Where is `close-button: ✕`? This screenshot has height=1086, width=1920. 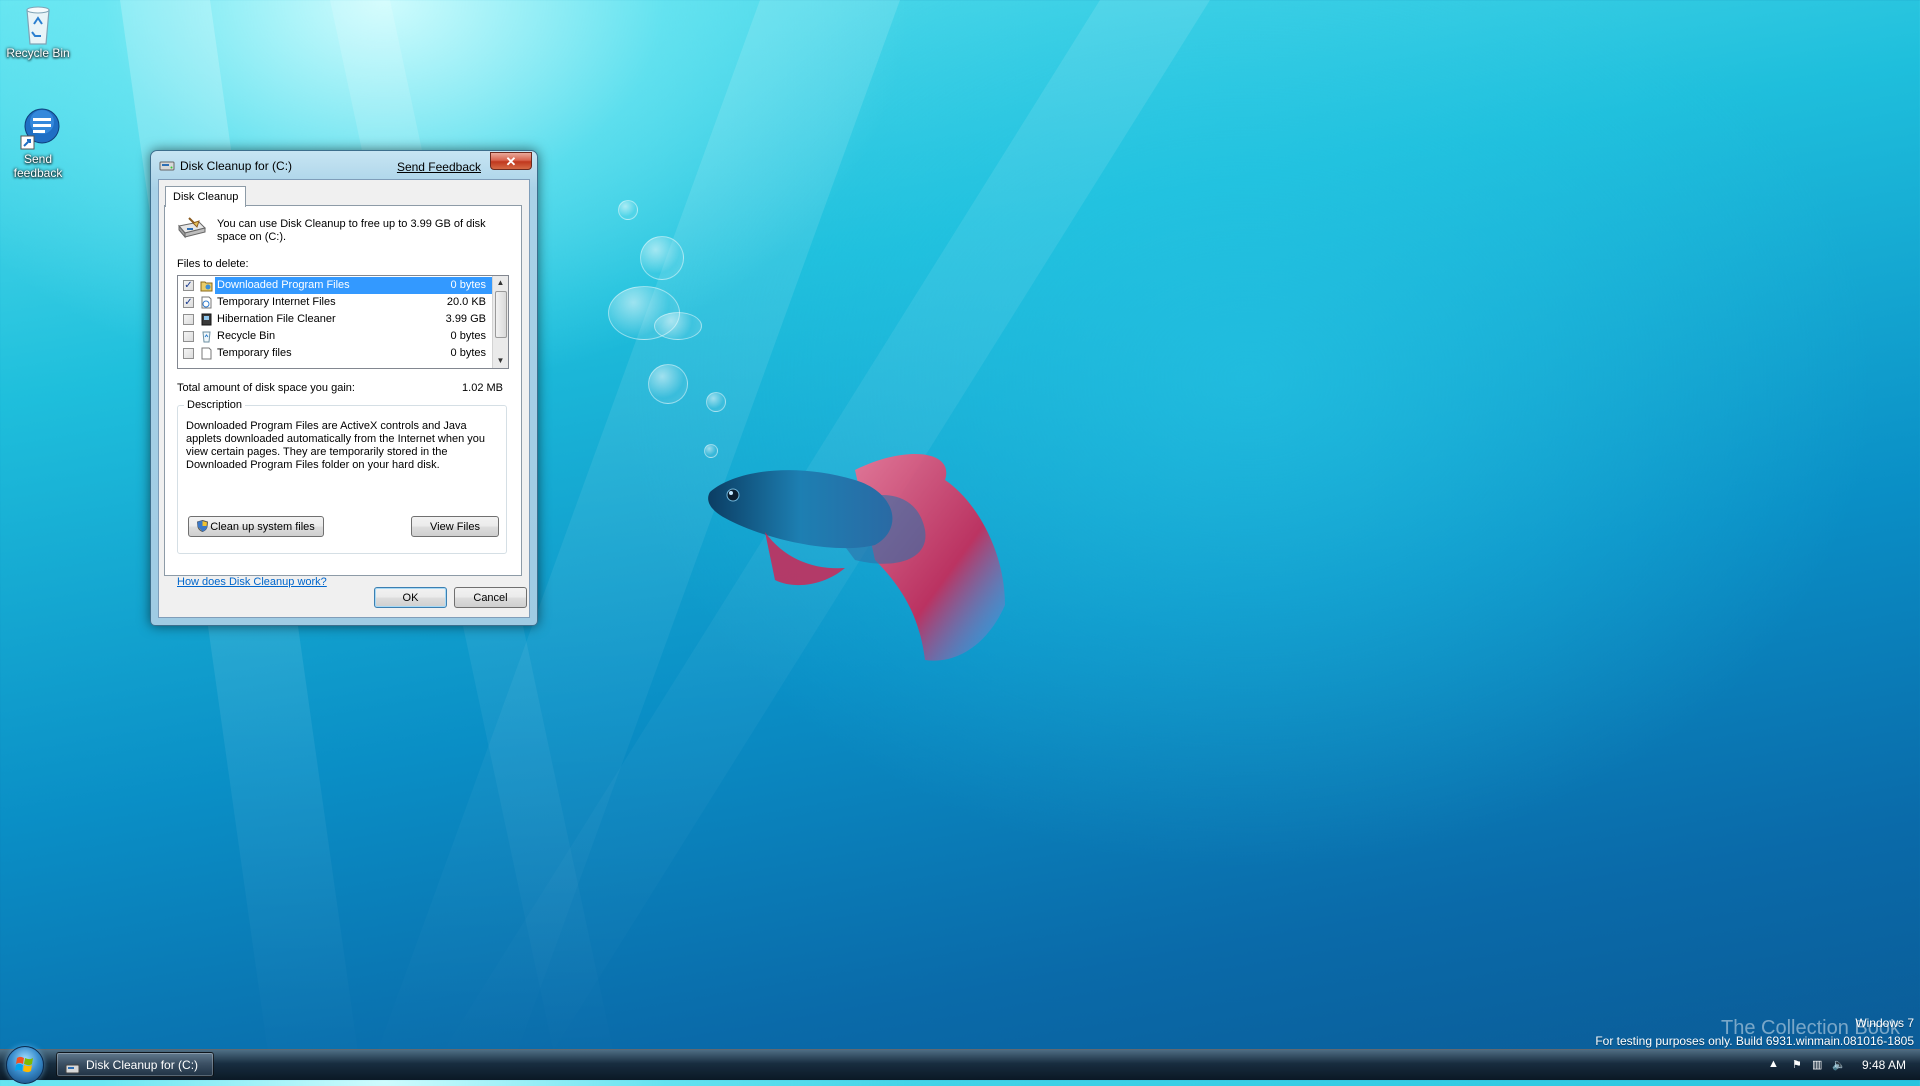
close-button: ✕ is located at coordinates (511, 161).